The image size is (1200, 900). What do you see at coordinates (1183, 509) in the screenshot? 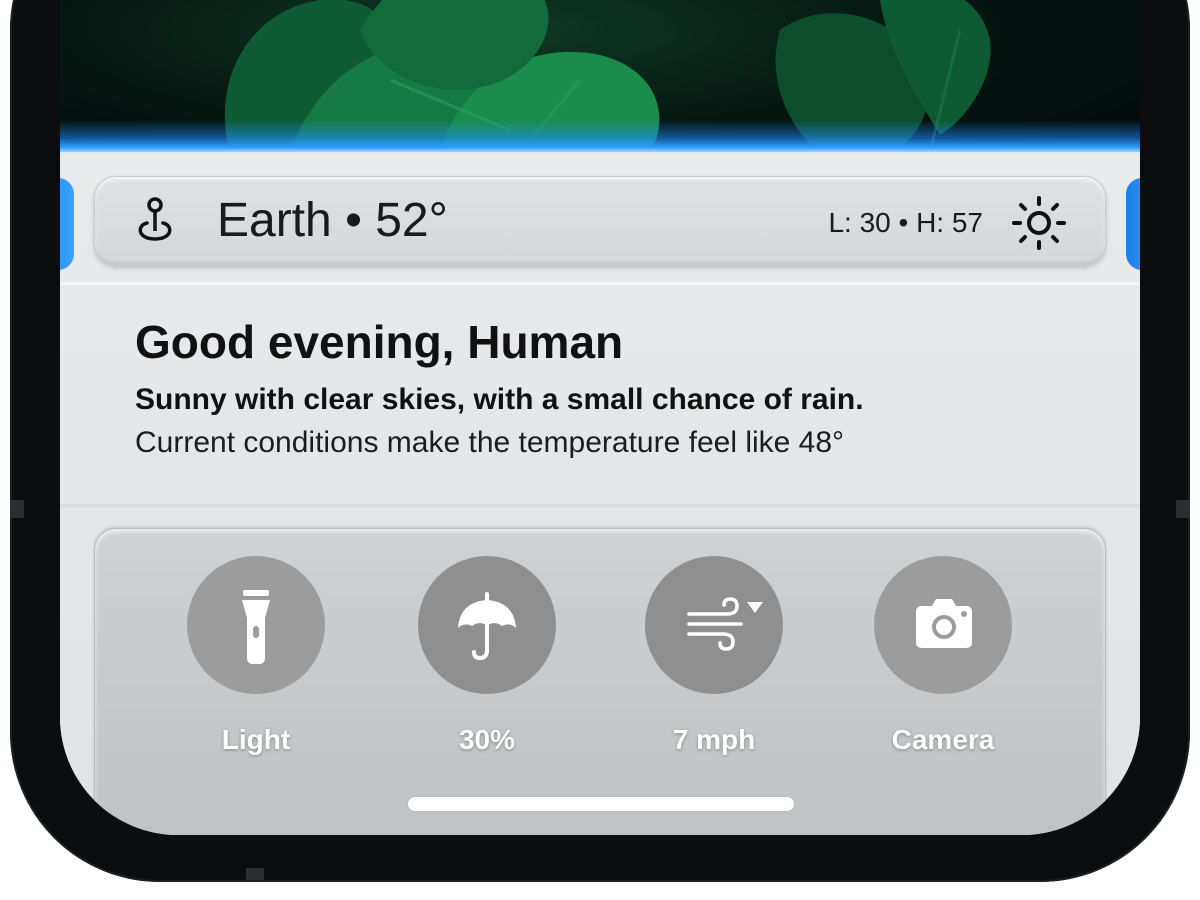
I see `frame-side-button-right` at bounding box center [1183, 509].